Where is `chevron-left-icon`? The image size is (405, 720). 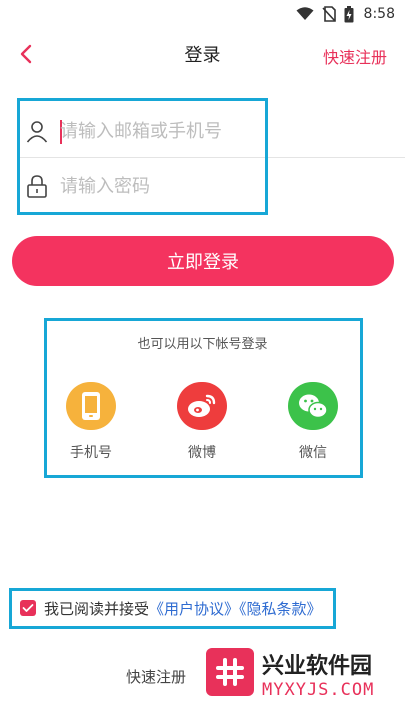
chevron-left-icon is located at coordinates (26, 54).